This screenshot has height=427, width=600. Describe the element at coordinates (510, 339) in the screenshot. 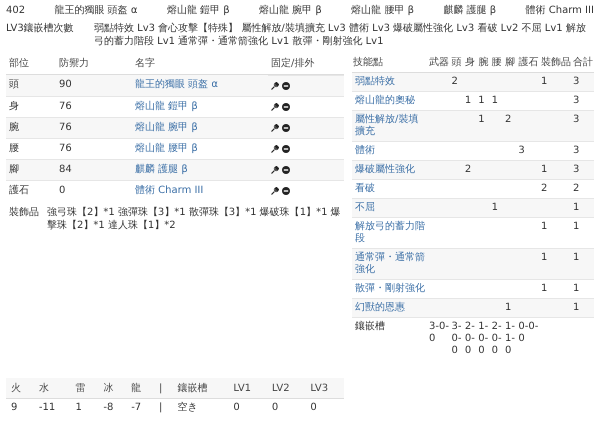

I see `table-cell: 1-1-0` at that location.